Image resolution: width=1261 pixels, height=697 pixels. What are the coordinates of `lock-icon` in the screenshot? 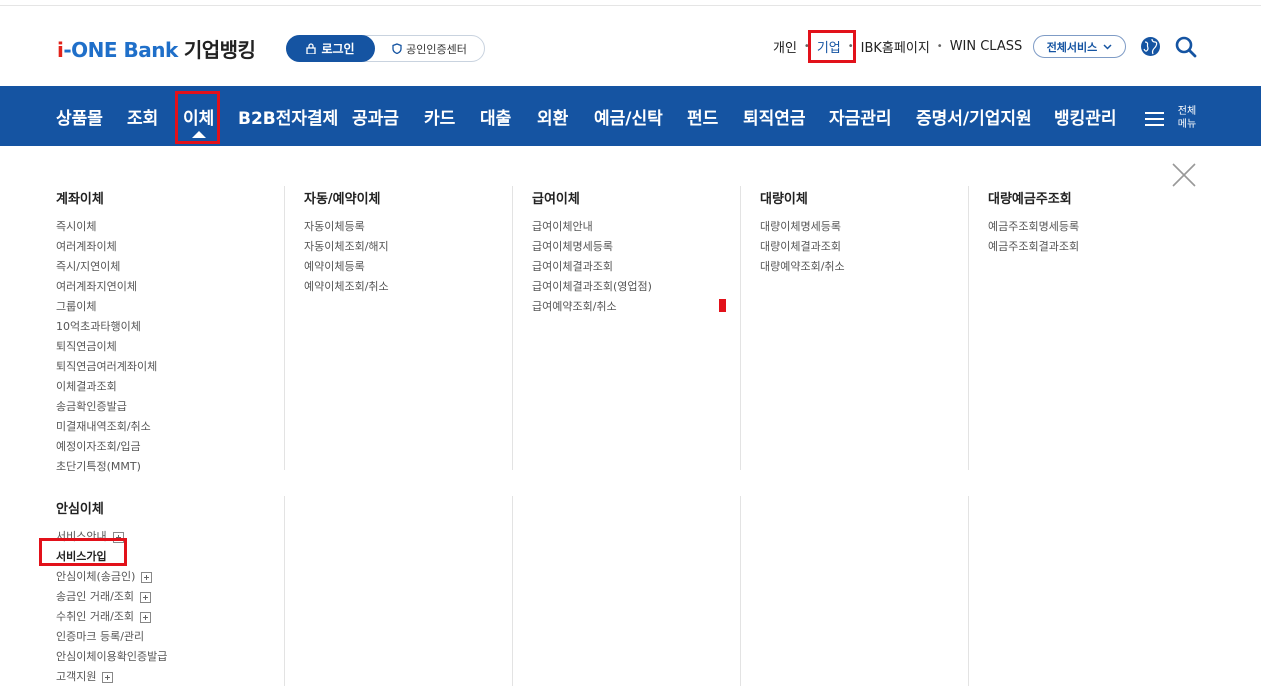 It's located at (311, 48).